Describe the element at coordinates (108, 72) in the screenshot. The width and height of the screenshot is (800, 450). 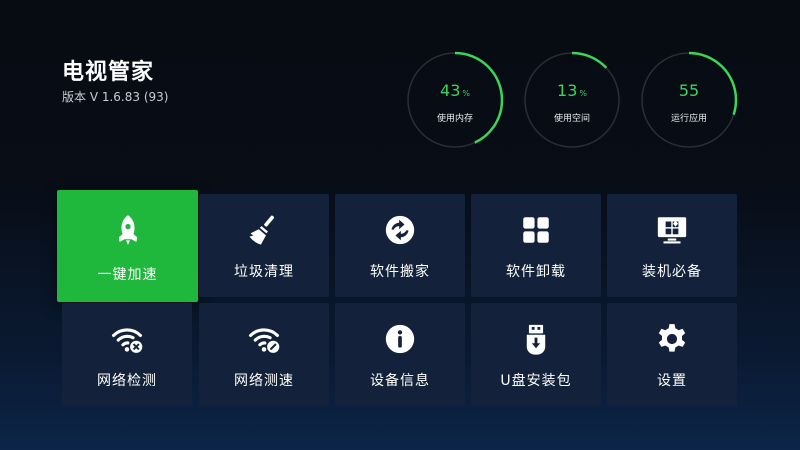
I see `app-title: 电视管家` at that location.